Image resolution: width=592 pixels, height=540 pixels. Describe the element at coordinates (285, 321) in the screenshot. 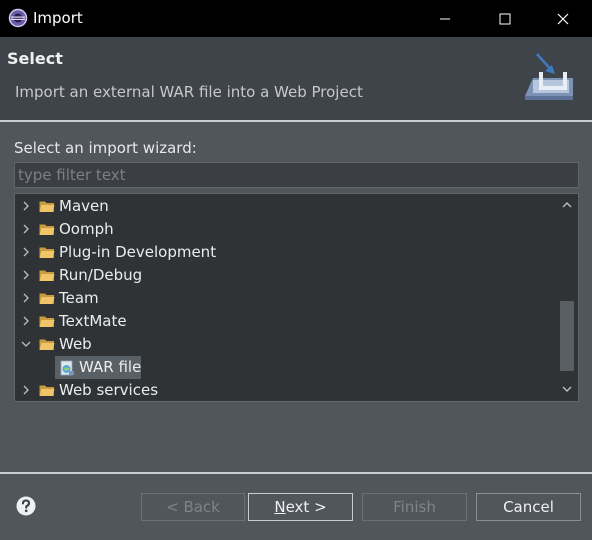

I see `tree-item-textmate: TextMate` at that location.